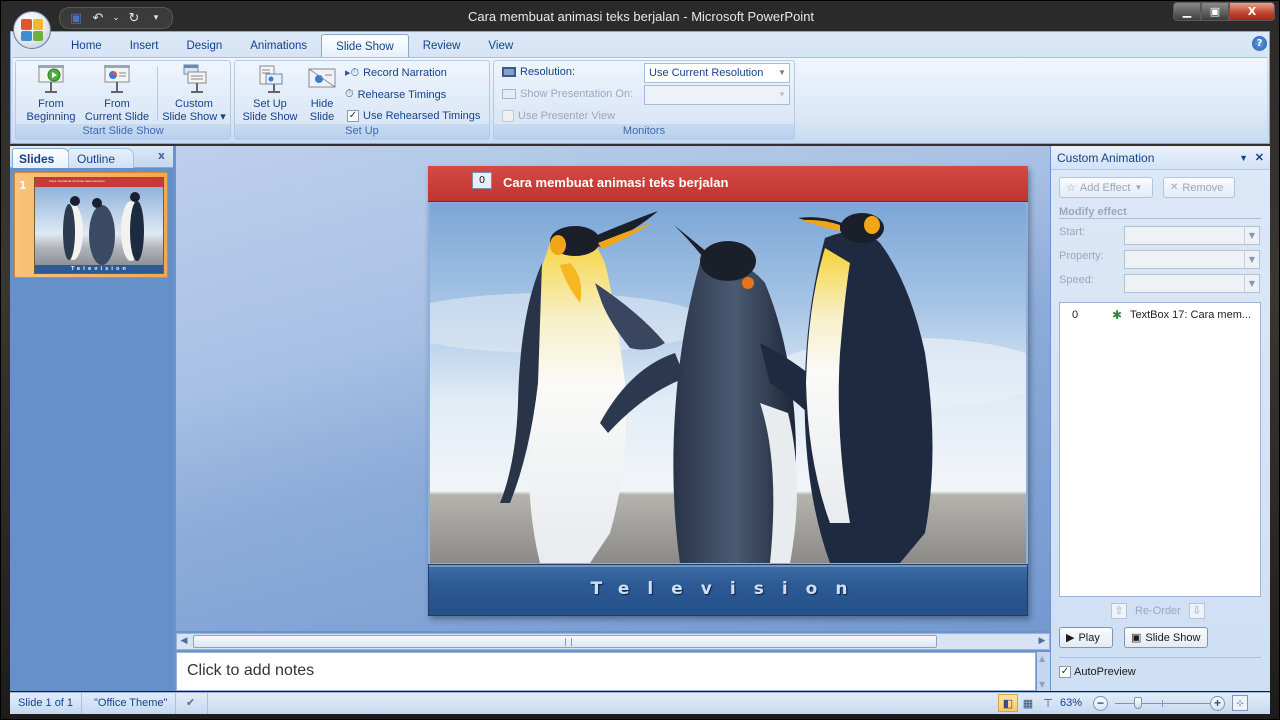 The image size is (1280, 720). Describe the element at coordinates (1106, 187) in the screenshot. I see `add-effect-button: ☆ Add Effect ▼` at that location.